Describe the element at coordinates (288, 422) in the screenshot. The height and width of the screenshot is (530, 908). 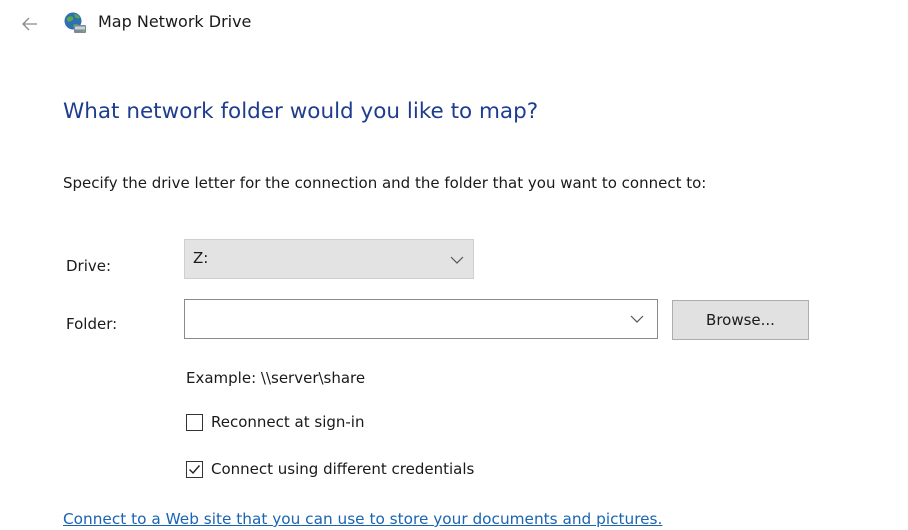
I see `reconnect-label: Reconnect at sign-in` at that location.